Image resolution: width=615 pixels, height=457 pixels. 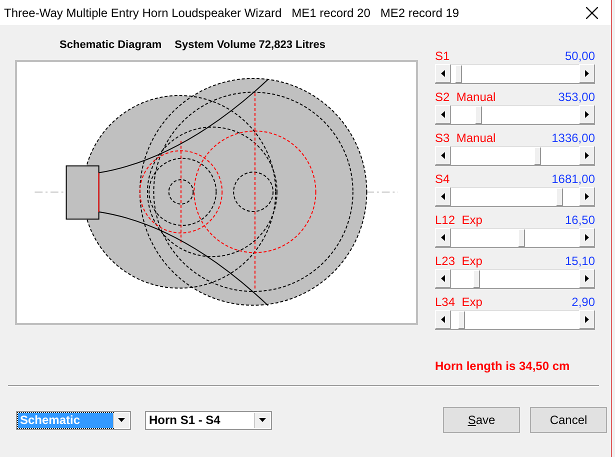 I want to click on dropdown-value: Horn S1 - S4, so click(x=185, y=420).